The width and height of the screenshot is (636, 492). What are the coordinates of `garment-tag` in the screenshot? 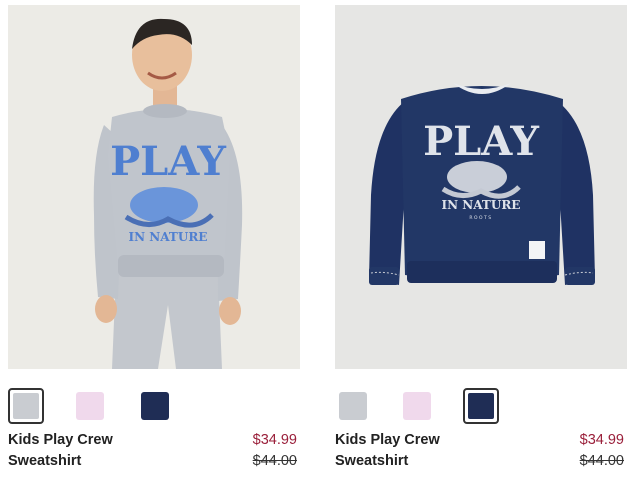 It's located at (537, 250).